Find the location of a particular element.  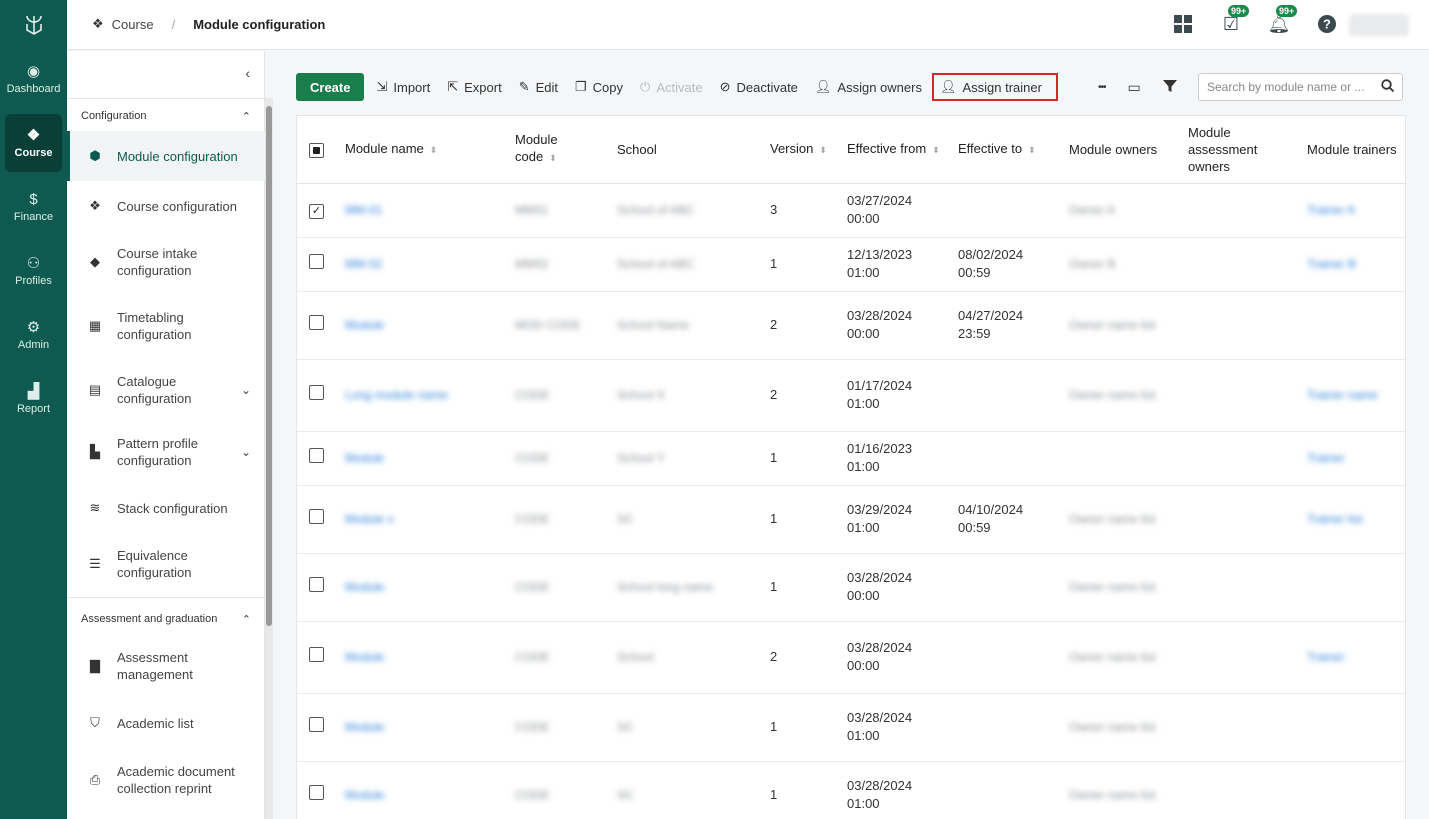

rail-item-course: ❖ Course is located at coordinates (33, 143).